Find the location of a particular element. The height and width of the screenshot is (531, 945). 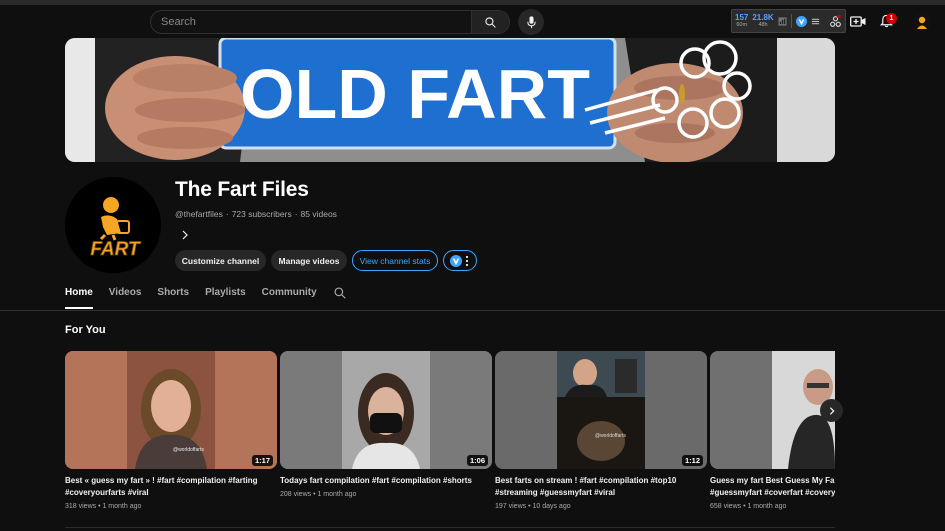

view-channel-stats-button: View channel stats is located at coordinates (395, 260).